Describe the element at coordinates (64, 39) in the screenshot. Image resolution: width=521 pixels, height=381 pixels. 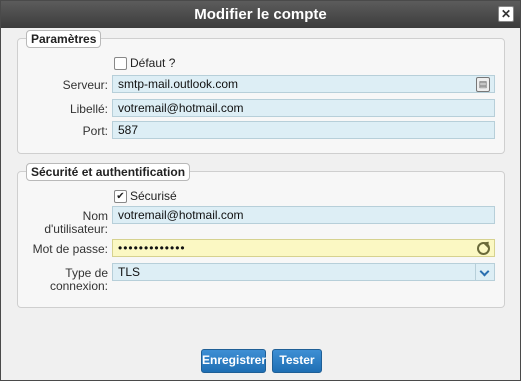
I see `parametres-legend: Paramètres` at that location.